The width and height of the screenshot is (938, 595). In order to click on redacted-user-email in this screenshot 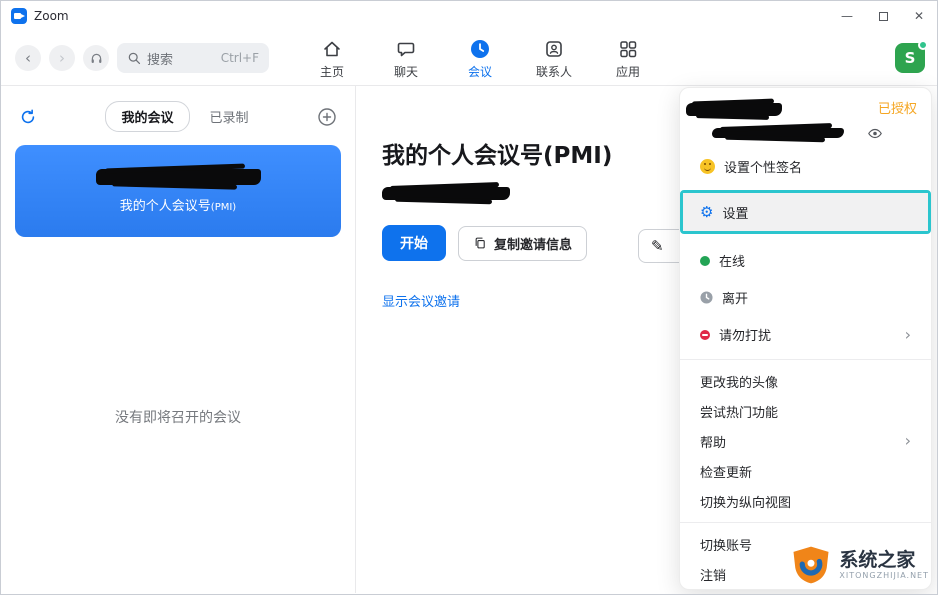, I will do `click(778, 133)`.